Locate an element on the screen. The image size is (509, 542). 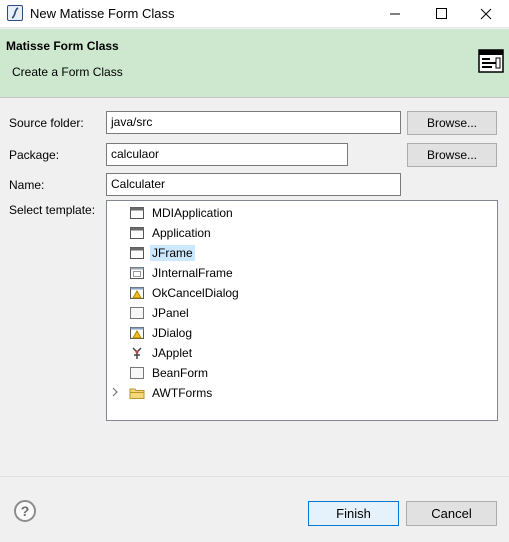
tree-item-jinternalframe: JInternalFrame is located at coordinates (182, 272).